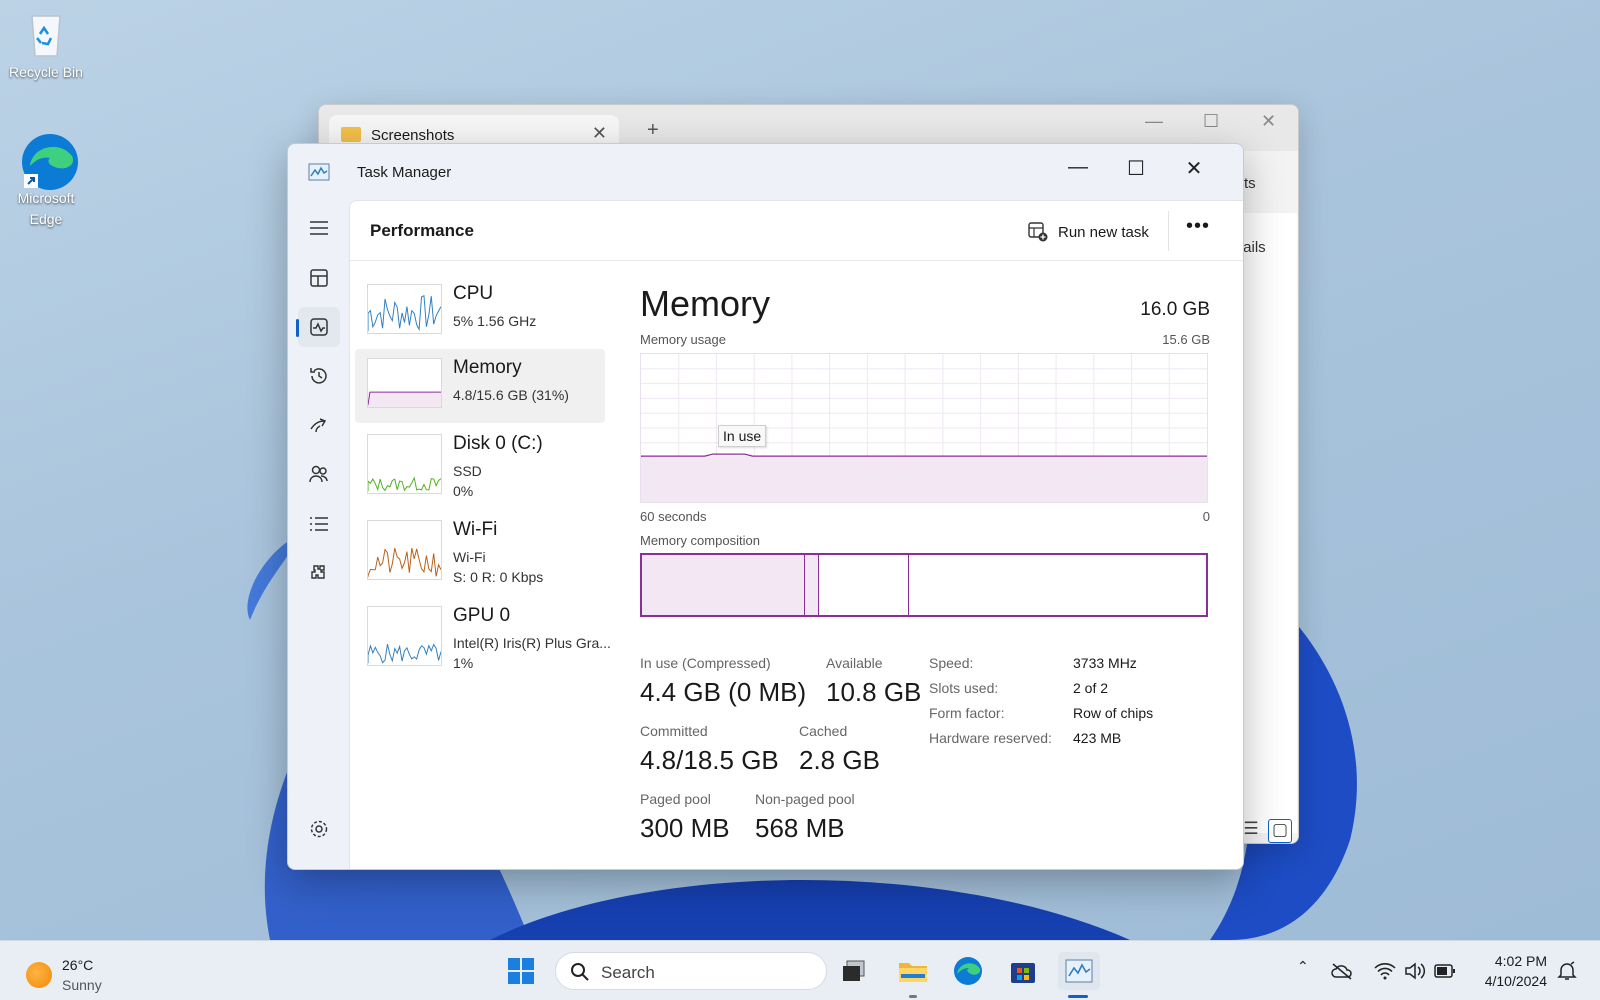 Image resolution: width=1600 pixels, height=1000 pixels. Describe the element at coordinates (318, 327) in the screenshot. I see `nav-performance` at that location.